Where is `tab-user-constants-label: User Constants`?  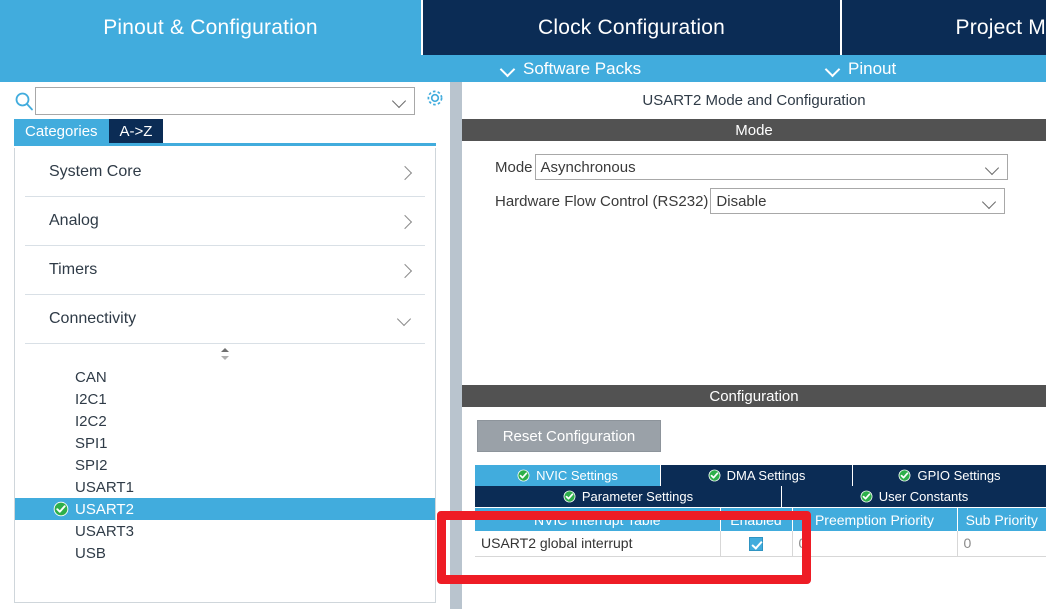 tab-user-constants-label: User Constants is located at coordinates (923, 496).